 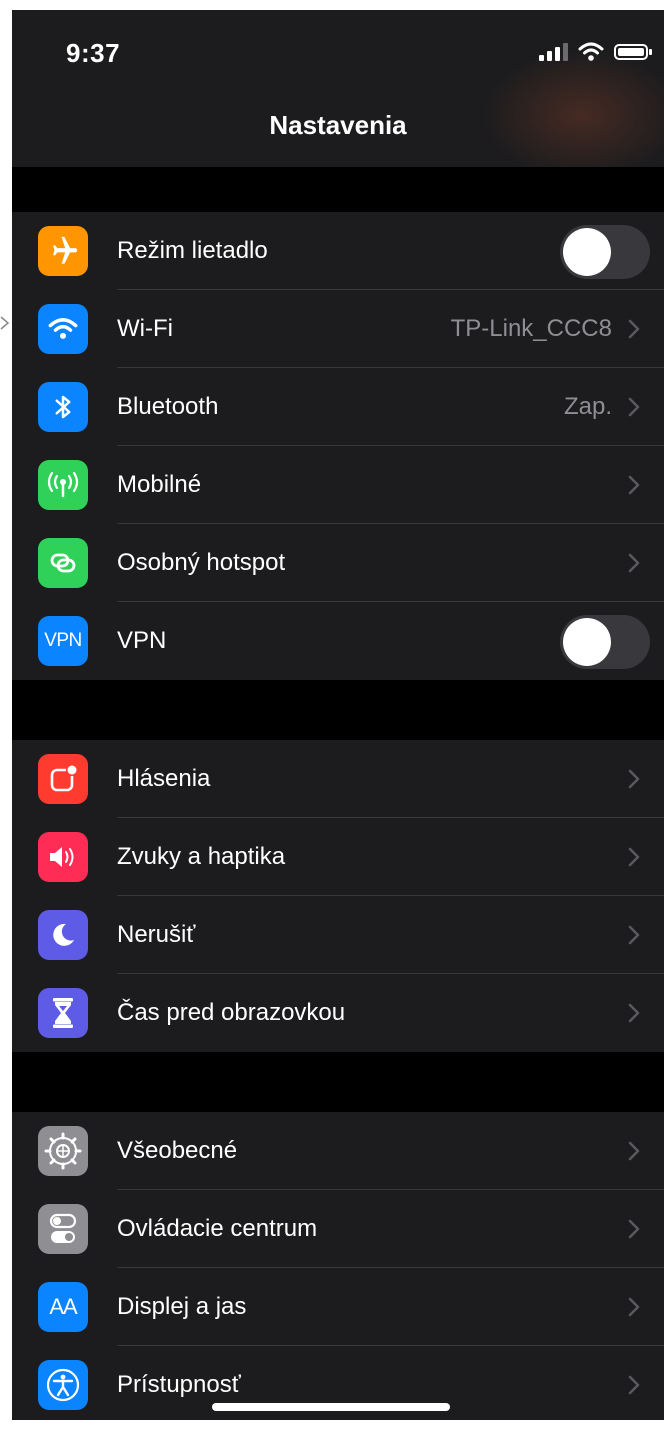 What do you see at coordinates (168, 406) in the screenshot?
I see `bluetooth-label: Bluetooth` at bounding box center [168, 406].